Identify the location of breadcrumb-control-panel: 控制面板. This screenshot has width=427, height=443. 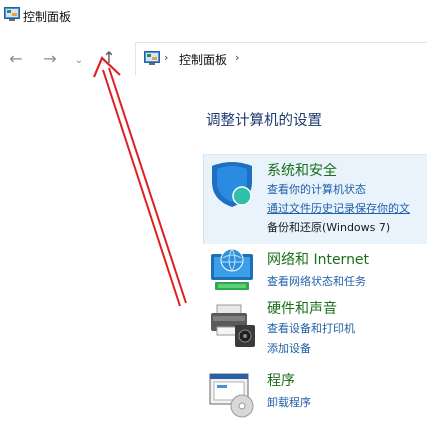
(203, 59).